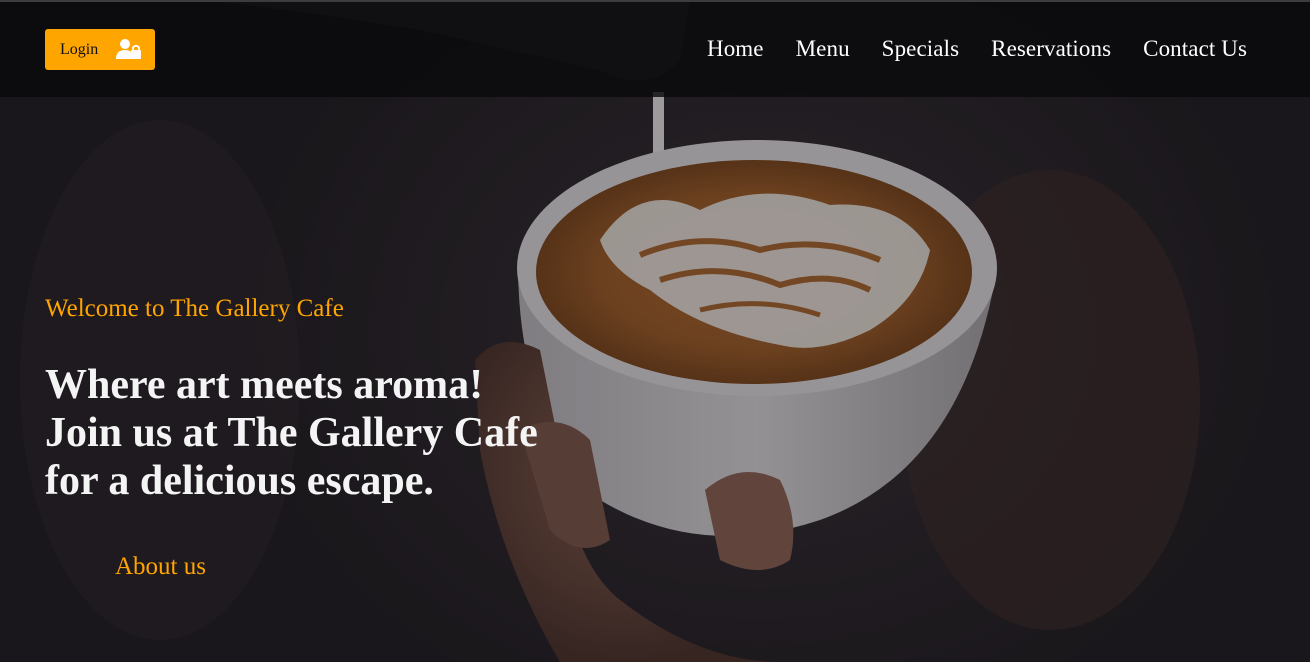 This screenshot has width=1310, height=662. What do you see at coordinates (129, 51) in the screenshot?
I see `user-lock-icon` at bounding box center [129, 51].